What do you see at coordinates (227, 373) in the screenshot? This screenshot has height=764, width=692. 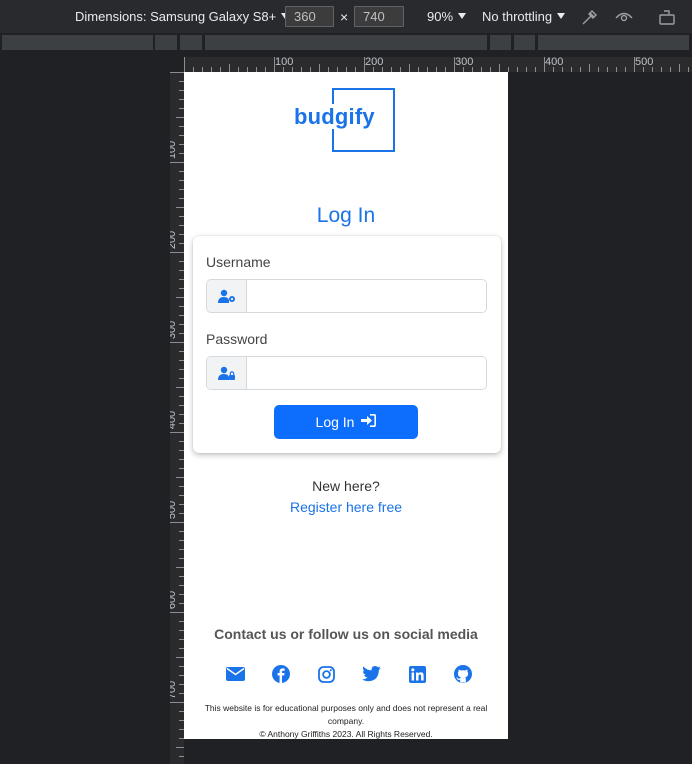 I see `user-lock-icon` at bounding box center [227, 373].